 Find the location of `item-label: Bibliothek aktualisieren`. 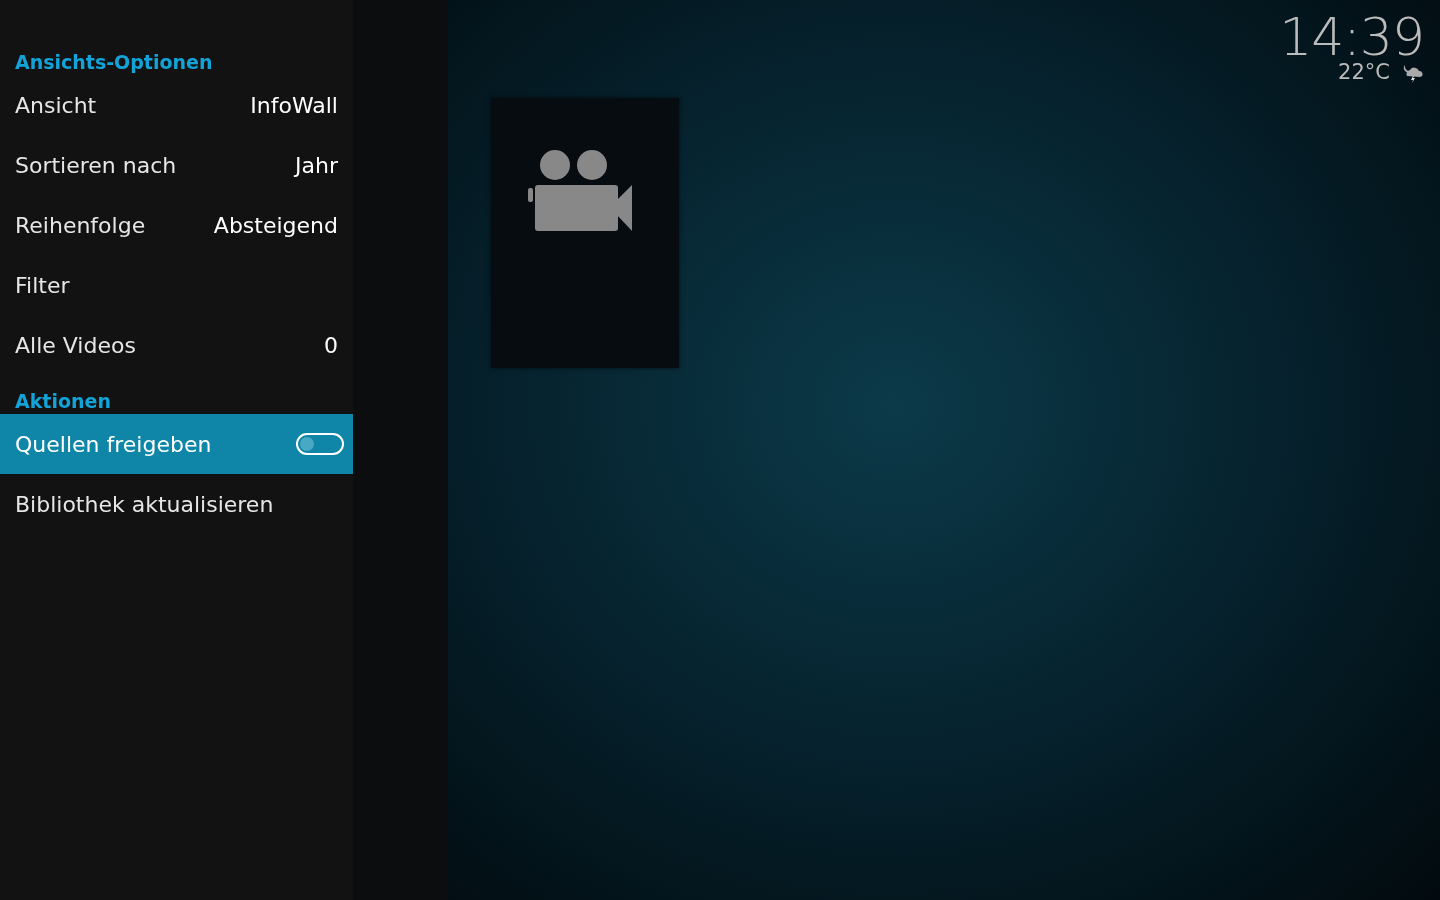

item-label: Bibliothek aktualisieren is located at coordinates (144, 504).